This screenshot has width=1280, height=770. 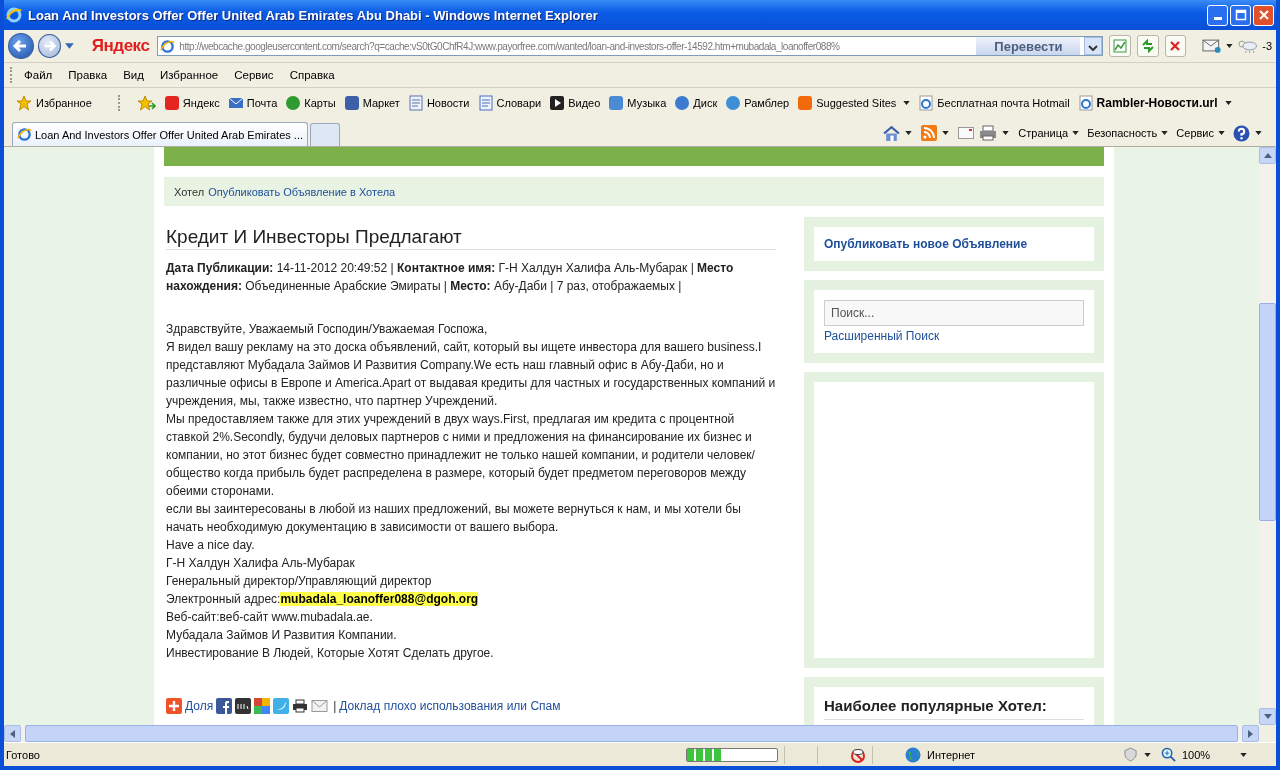 I want to click on menu-item: Сервис, so click(x=254, y=75).